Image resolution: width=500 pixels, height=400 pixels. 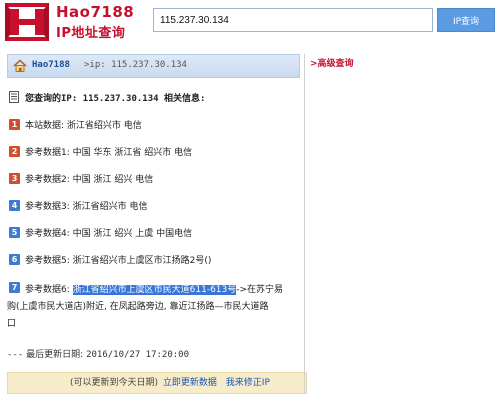 I want to click on item-value-line2: 购(上虞市民大道店)附近, 在凤起路旁边, 靠近江扬路—市民大道路, so click(x=138, y=307).